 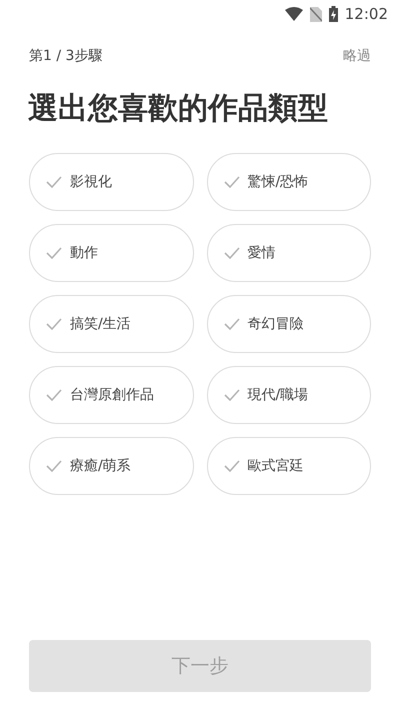 What do you see at coordinates (111, 395) in the screenshot?
I see `genre-option: 台灣原創作品` at bounding box center [111, 395].